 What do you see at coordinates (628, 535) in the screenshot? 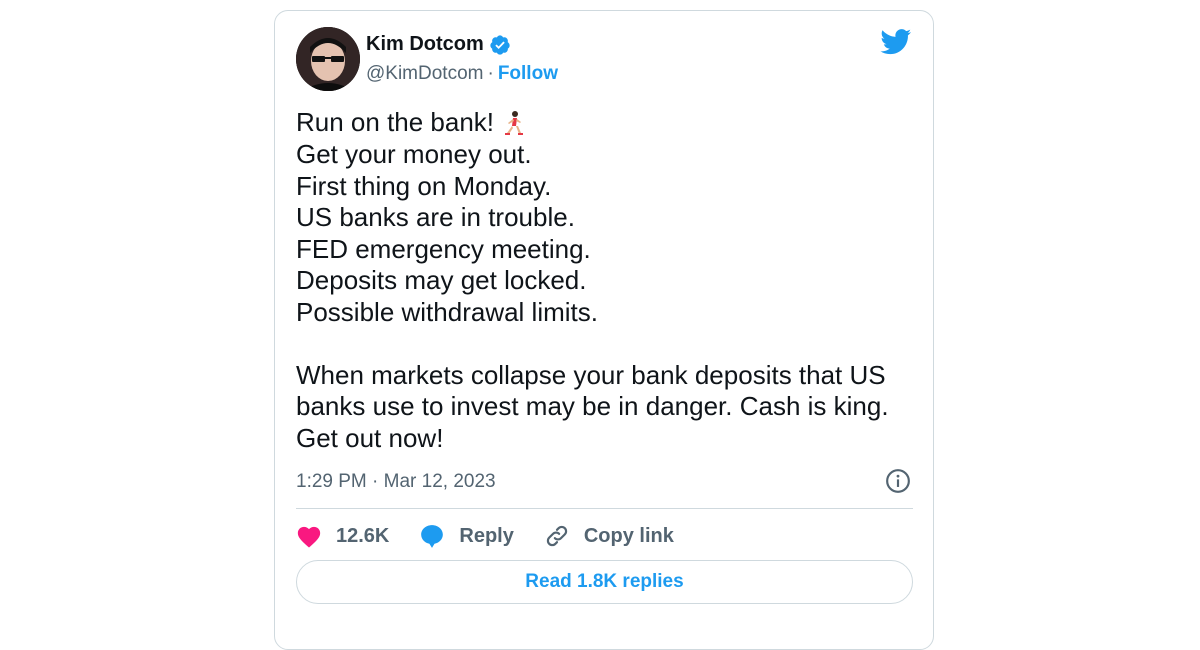
I see `copy-link-label: Copy link` at bounding box center [628, 535].